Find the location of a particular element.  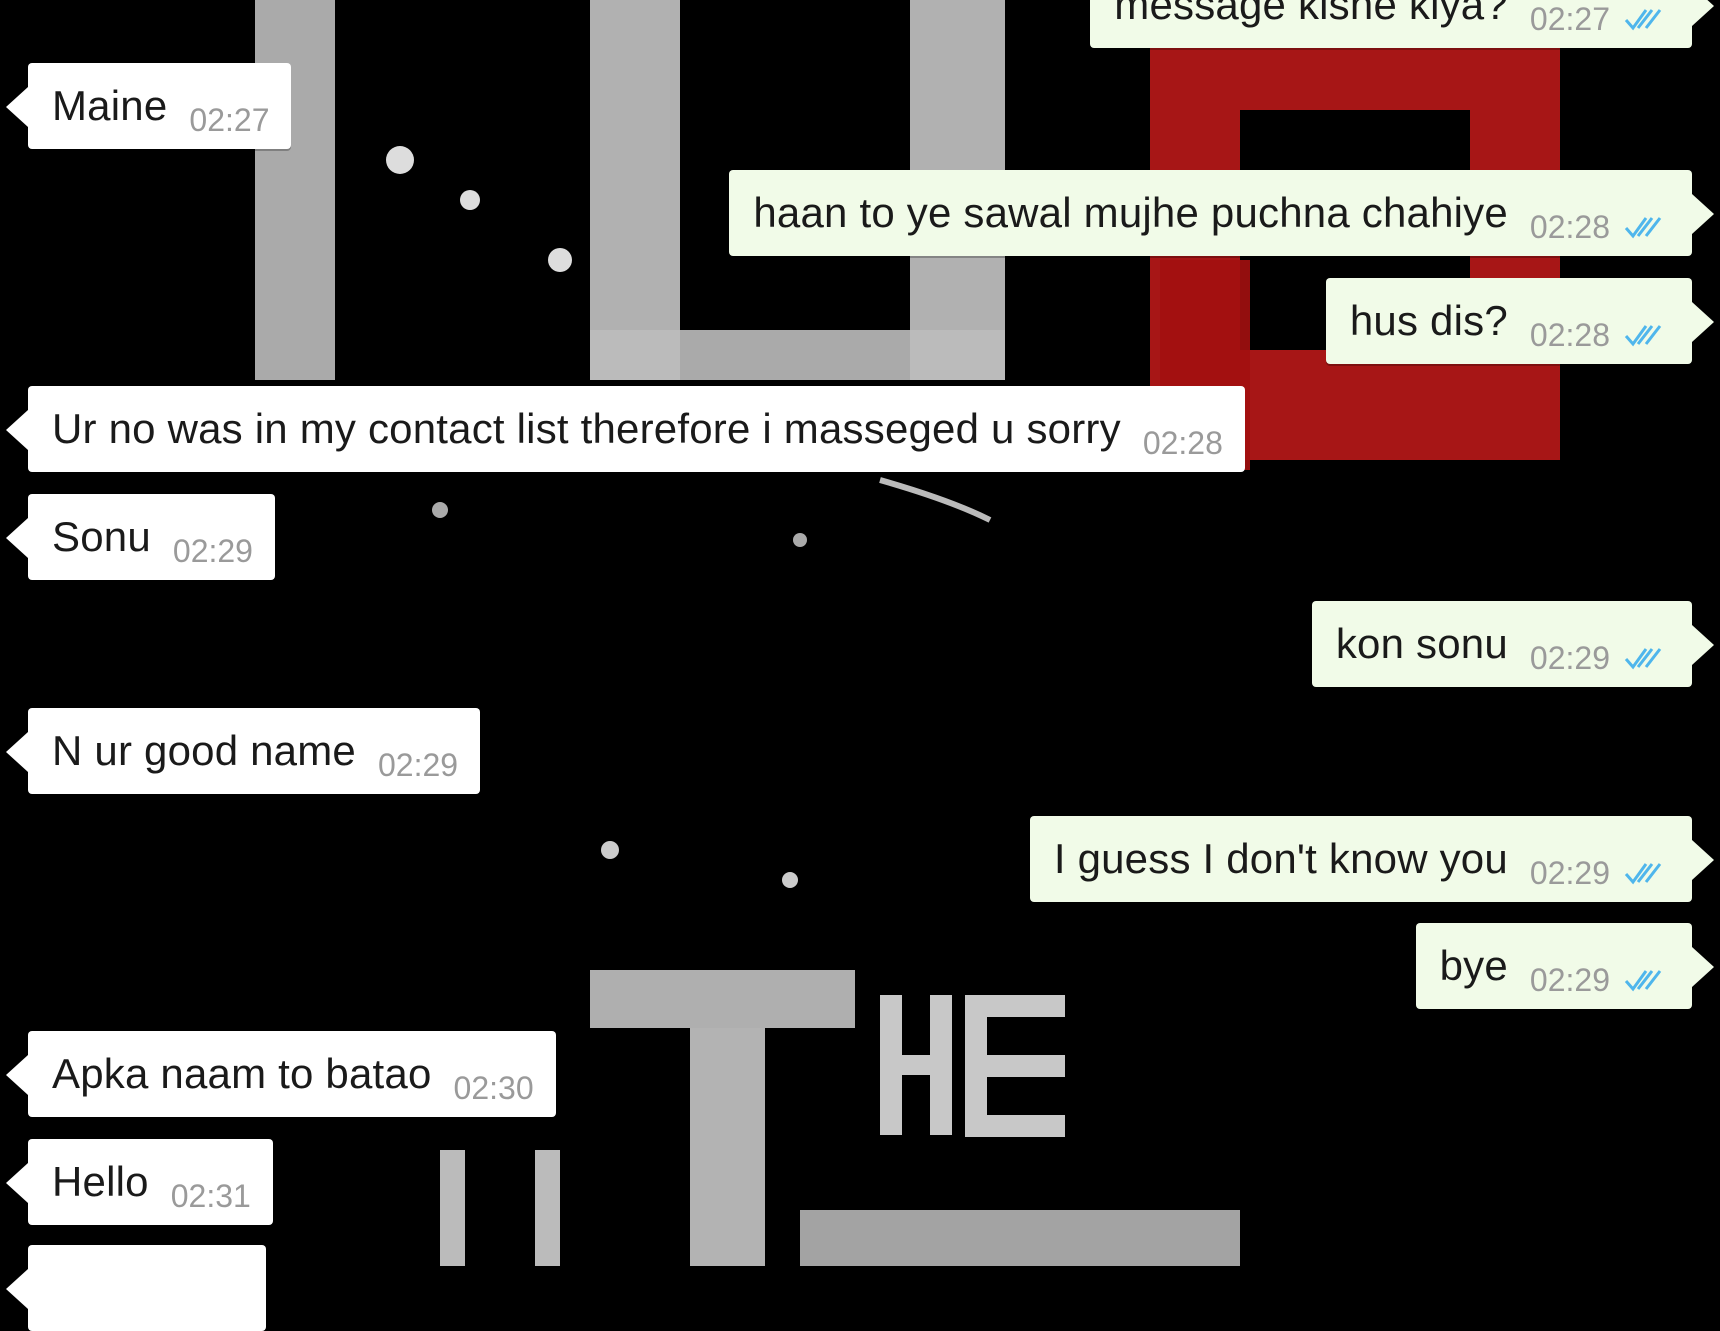

message-bubble-outgoing: message kisne kiya? 02:27 is located at coordinates (1402, 24).